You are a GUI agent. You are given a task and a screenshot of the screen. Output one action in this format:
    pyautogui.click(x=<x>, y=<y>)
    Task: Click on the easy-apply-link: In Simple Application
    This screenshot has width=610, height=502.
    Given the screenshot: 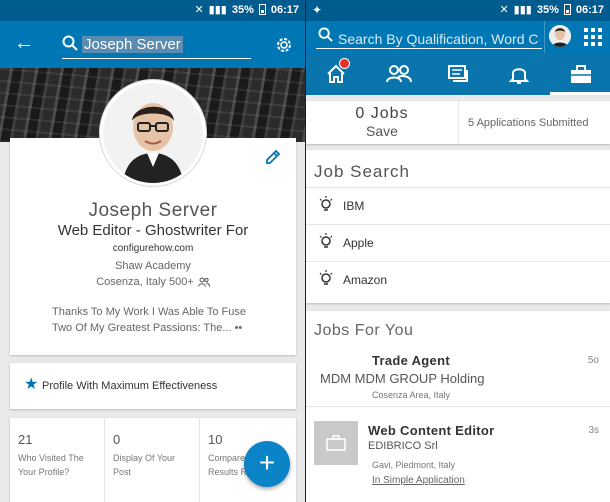 What is the action you would take?
    pyautogui.click(x=418, y=480)
    